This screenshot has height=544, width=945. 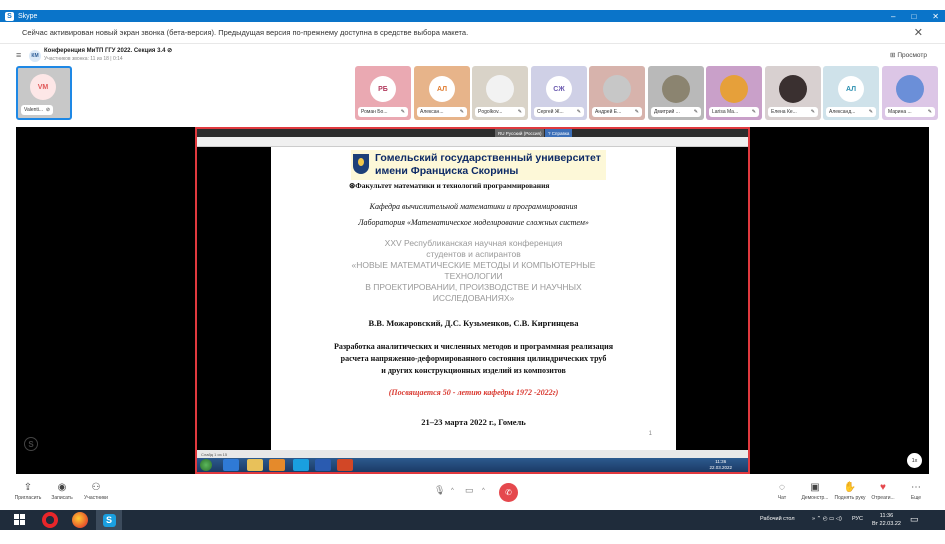 What do you see at coordinates (28, 487) in the screenshot?
I see `share-icon: ⇪` at bounding box center [28, 487].